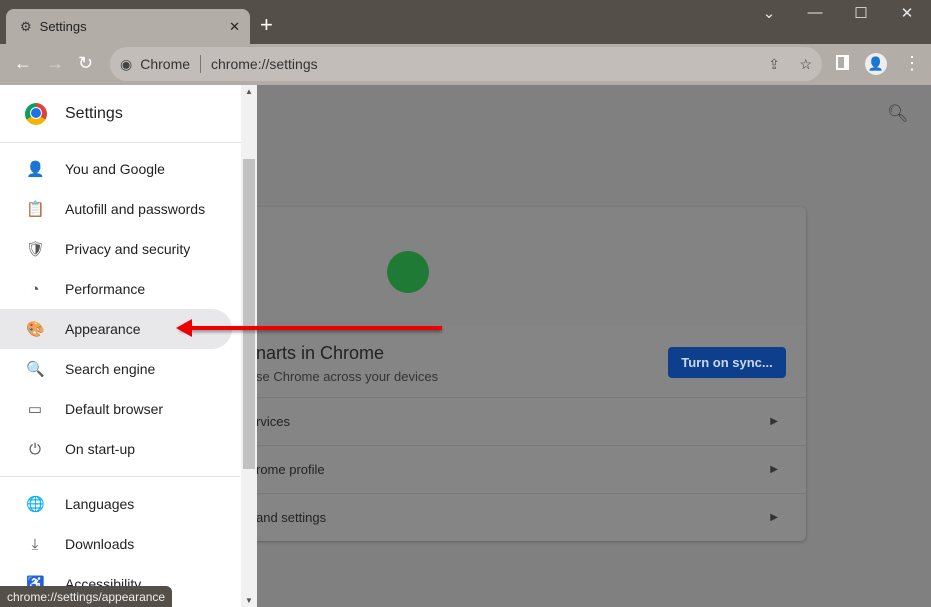 This screenshot has width=931, height=607. I want to click on status-bubble: chrome://settings/appearance, so click(86, 596).